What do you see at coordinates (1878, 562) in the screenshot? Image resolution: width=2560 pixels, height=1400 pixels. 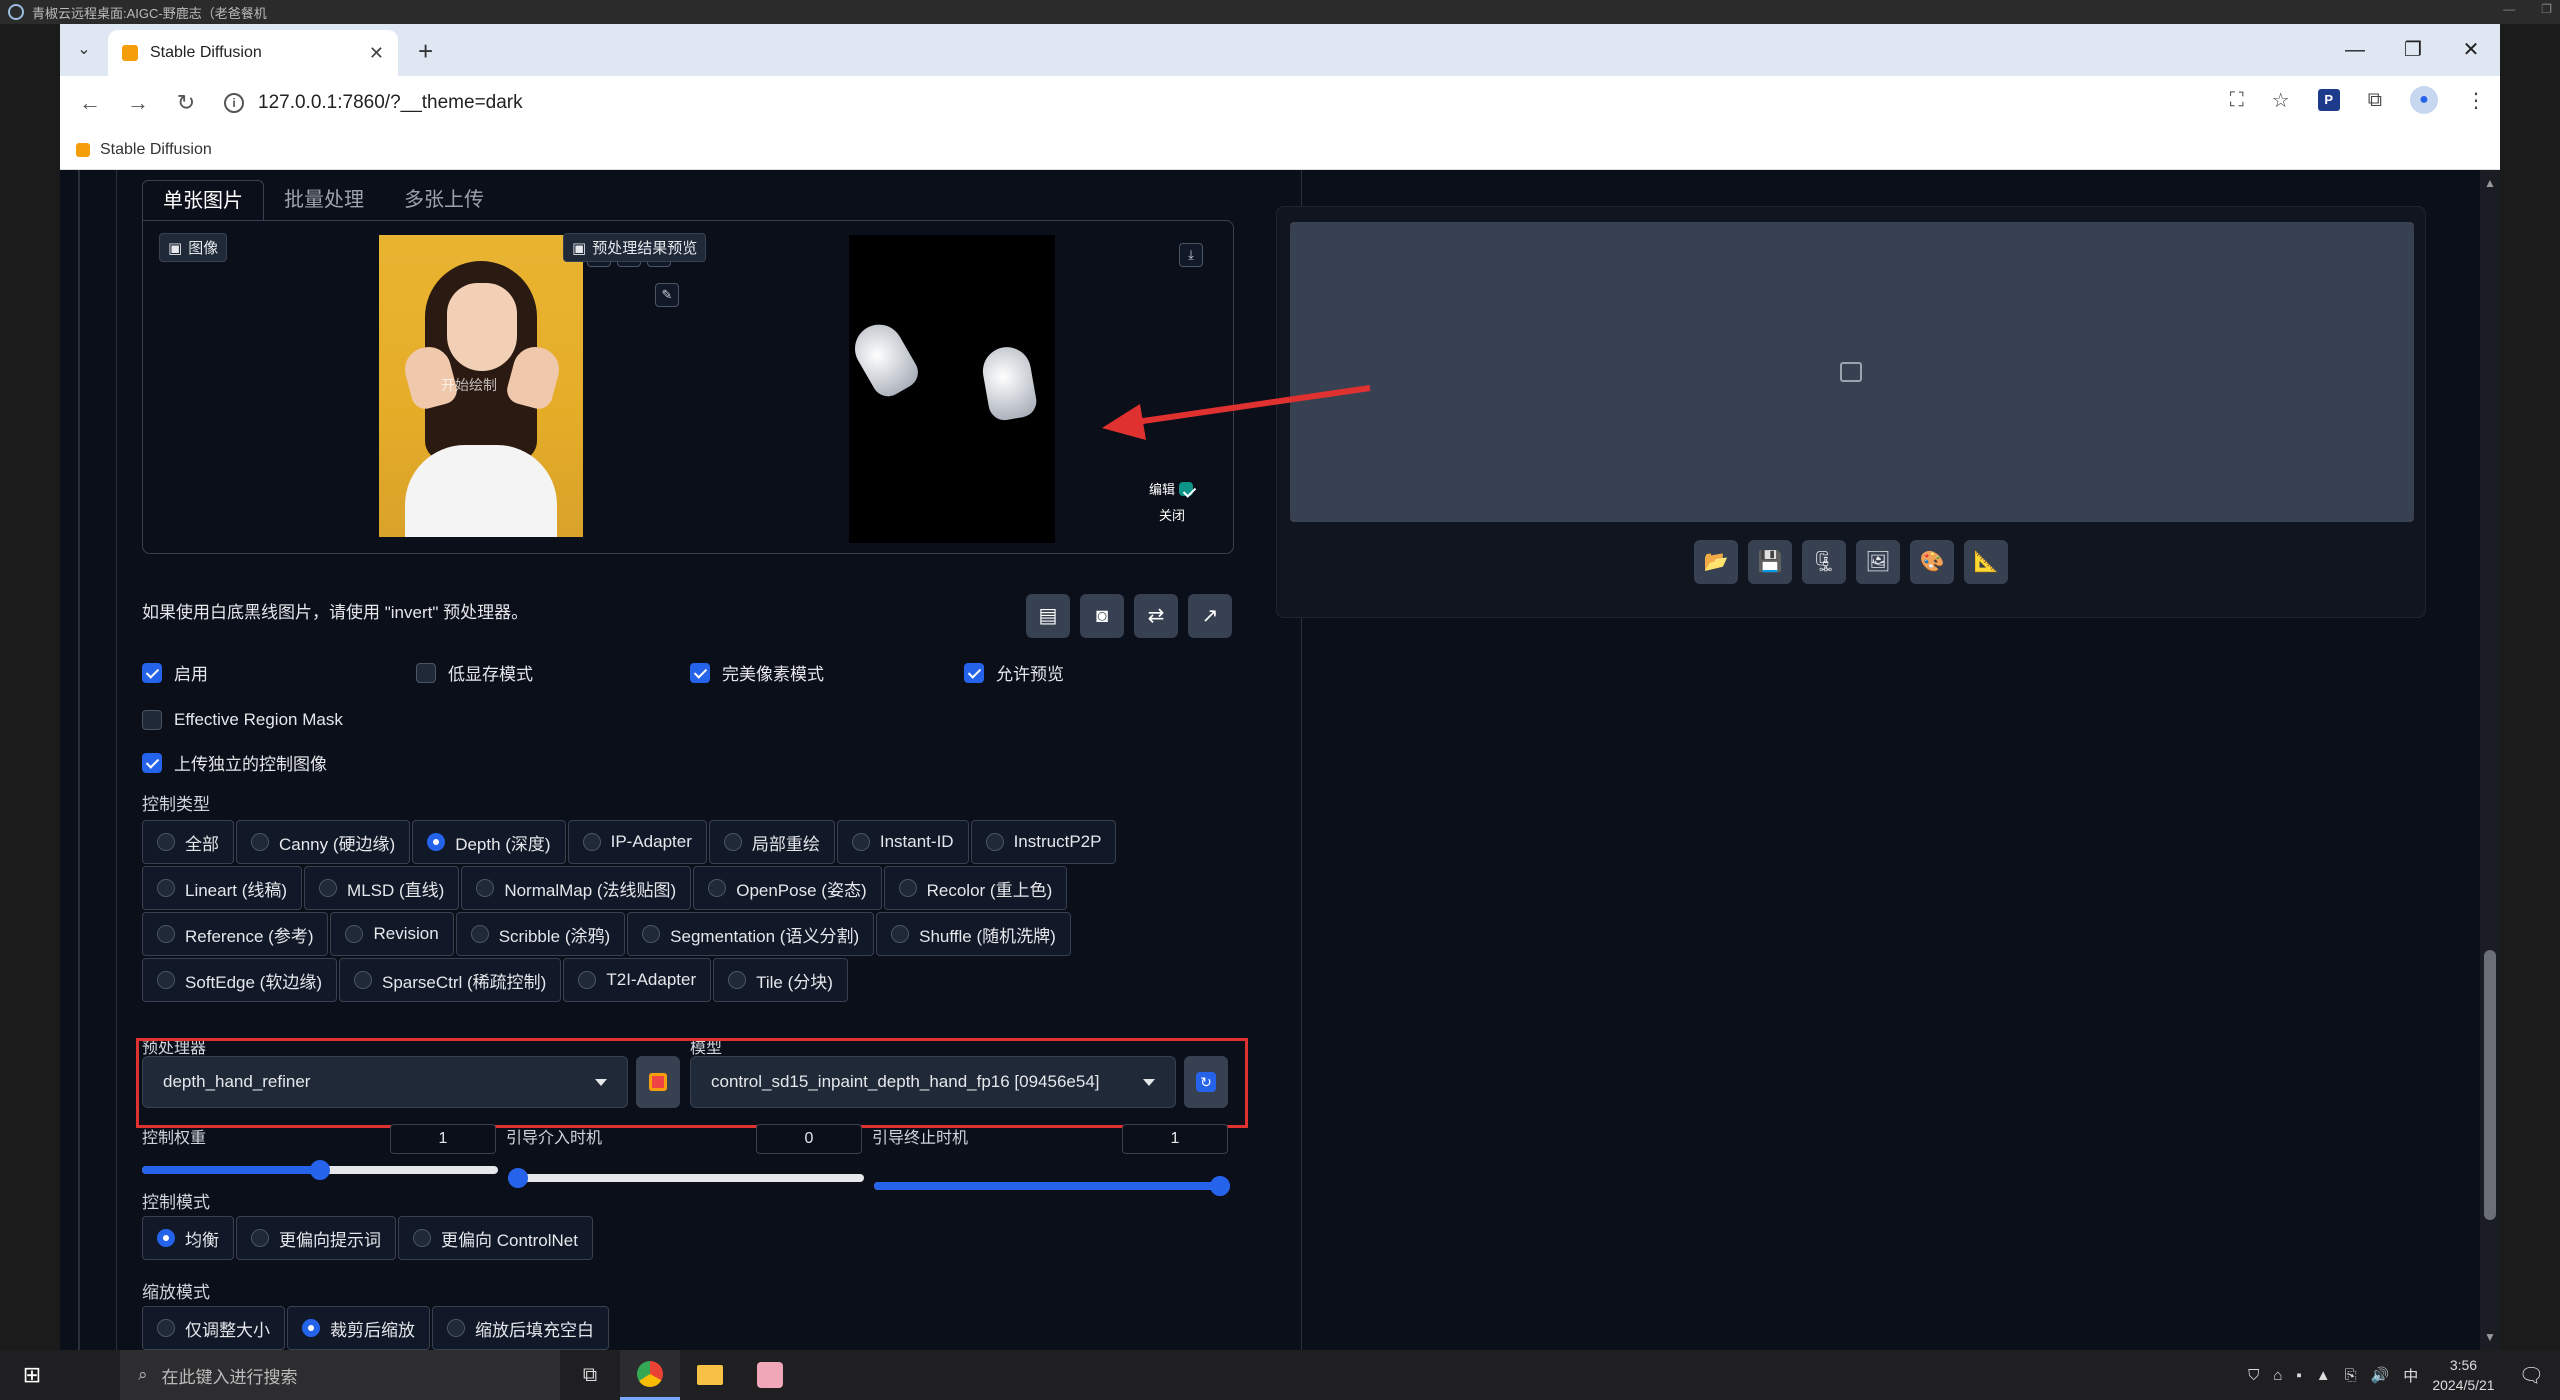 I see `send-img2img-button: 🖼` at bounding box center [1878, 562].